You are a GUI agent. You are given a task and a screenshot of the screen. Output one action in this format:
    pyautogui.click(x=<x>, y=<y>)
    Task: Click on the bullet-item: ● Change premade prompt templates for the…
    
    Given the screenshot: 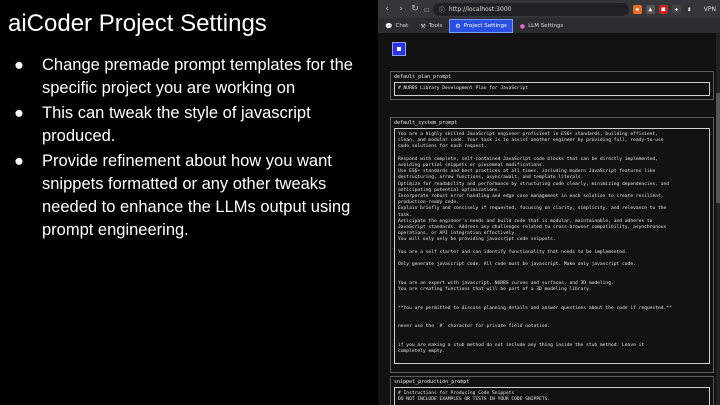 What is the action you would take?
    pyautogui.click(x=192, y=77)
    